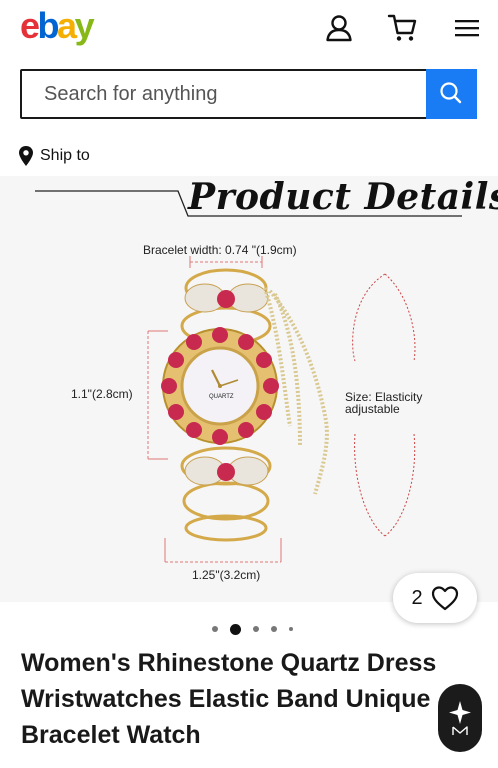 This screenshot has width=498, height=768. I want to click on carousel-dot-active, so click(235, 629).